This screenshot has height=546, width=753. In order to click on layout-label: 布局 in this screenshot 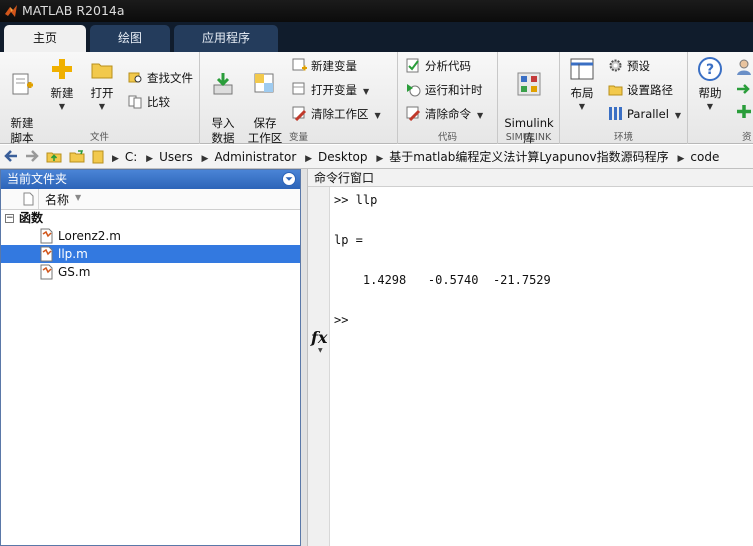, I will do `click(582, 93)`.